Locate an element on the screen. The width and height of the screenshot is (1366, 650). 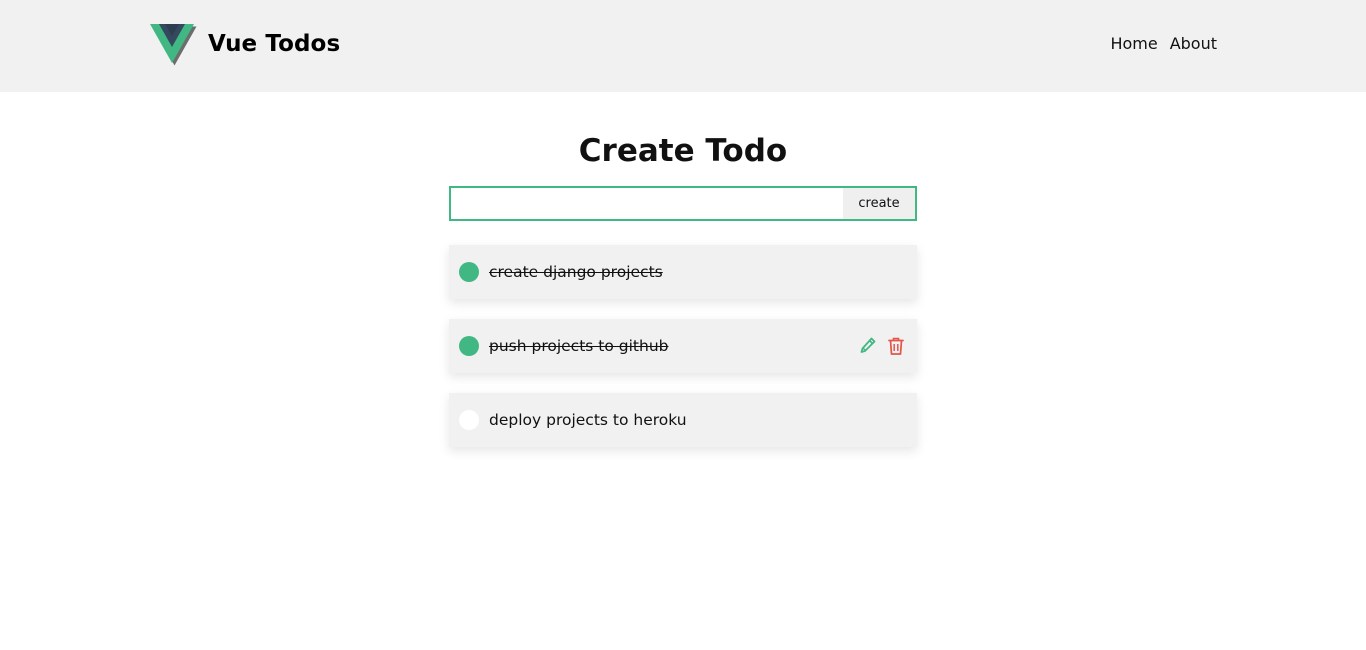
pencil-icon is located at coordinates (868, 346).